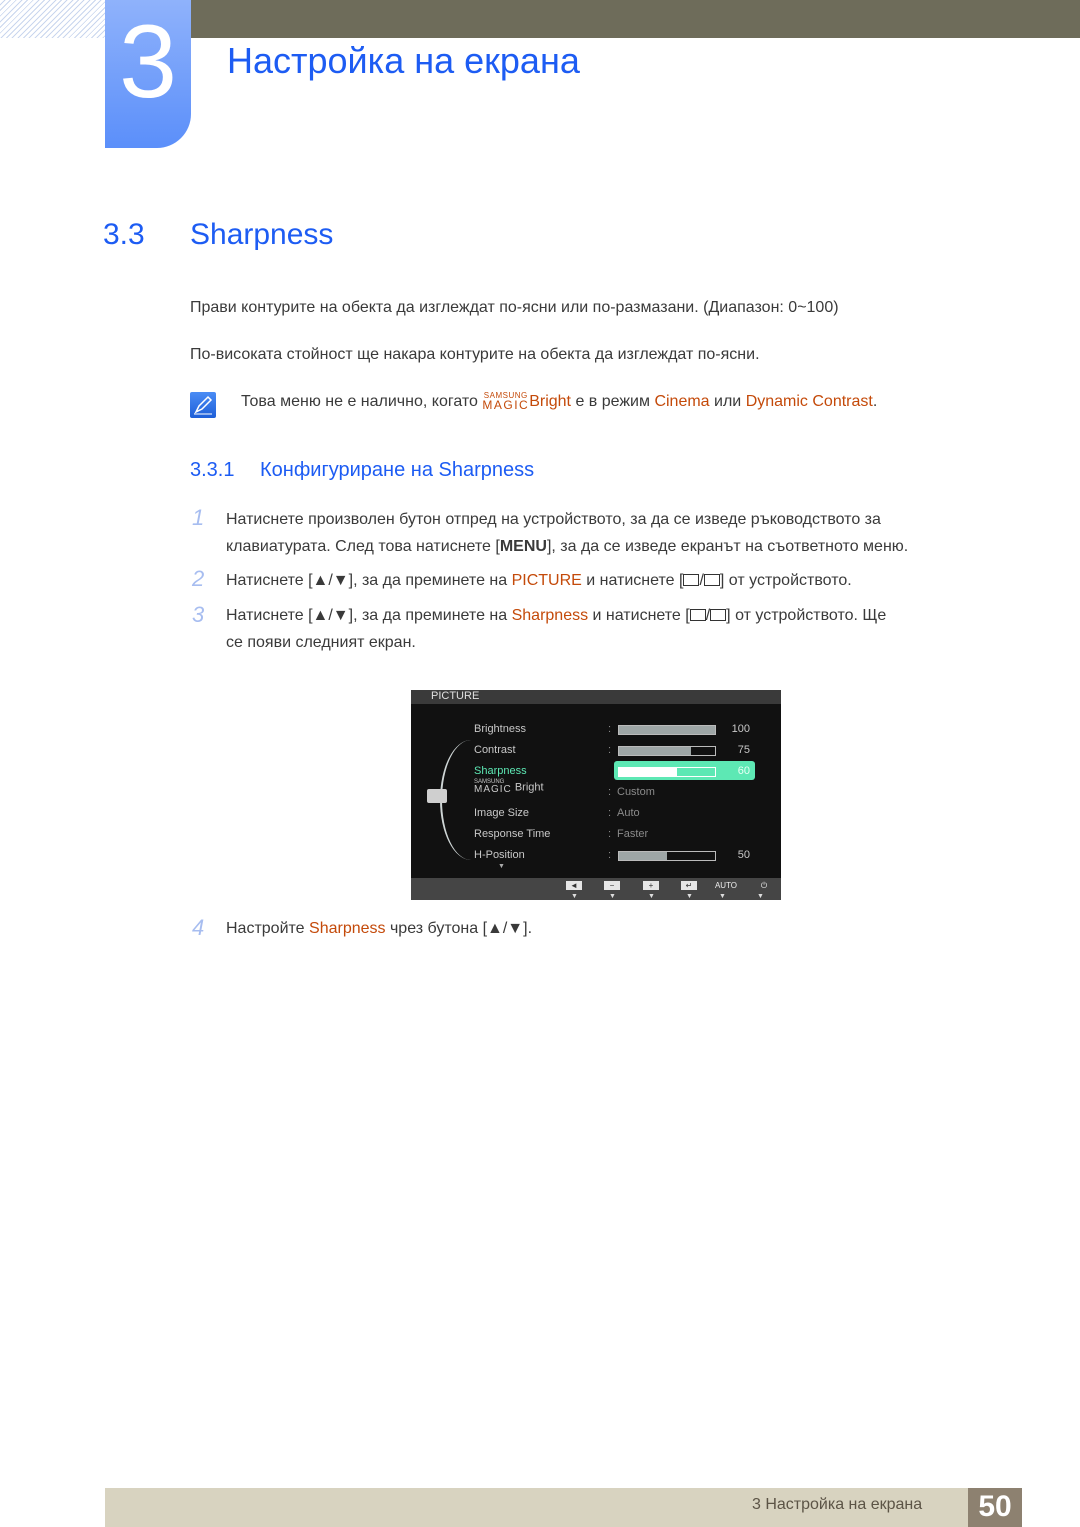 The height and width of the screenshot is (1527, 1080). I want to click on header-bar, so click(635, 19).